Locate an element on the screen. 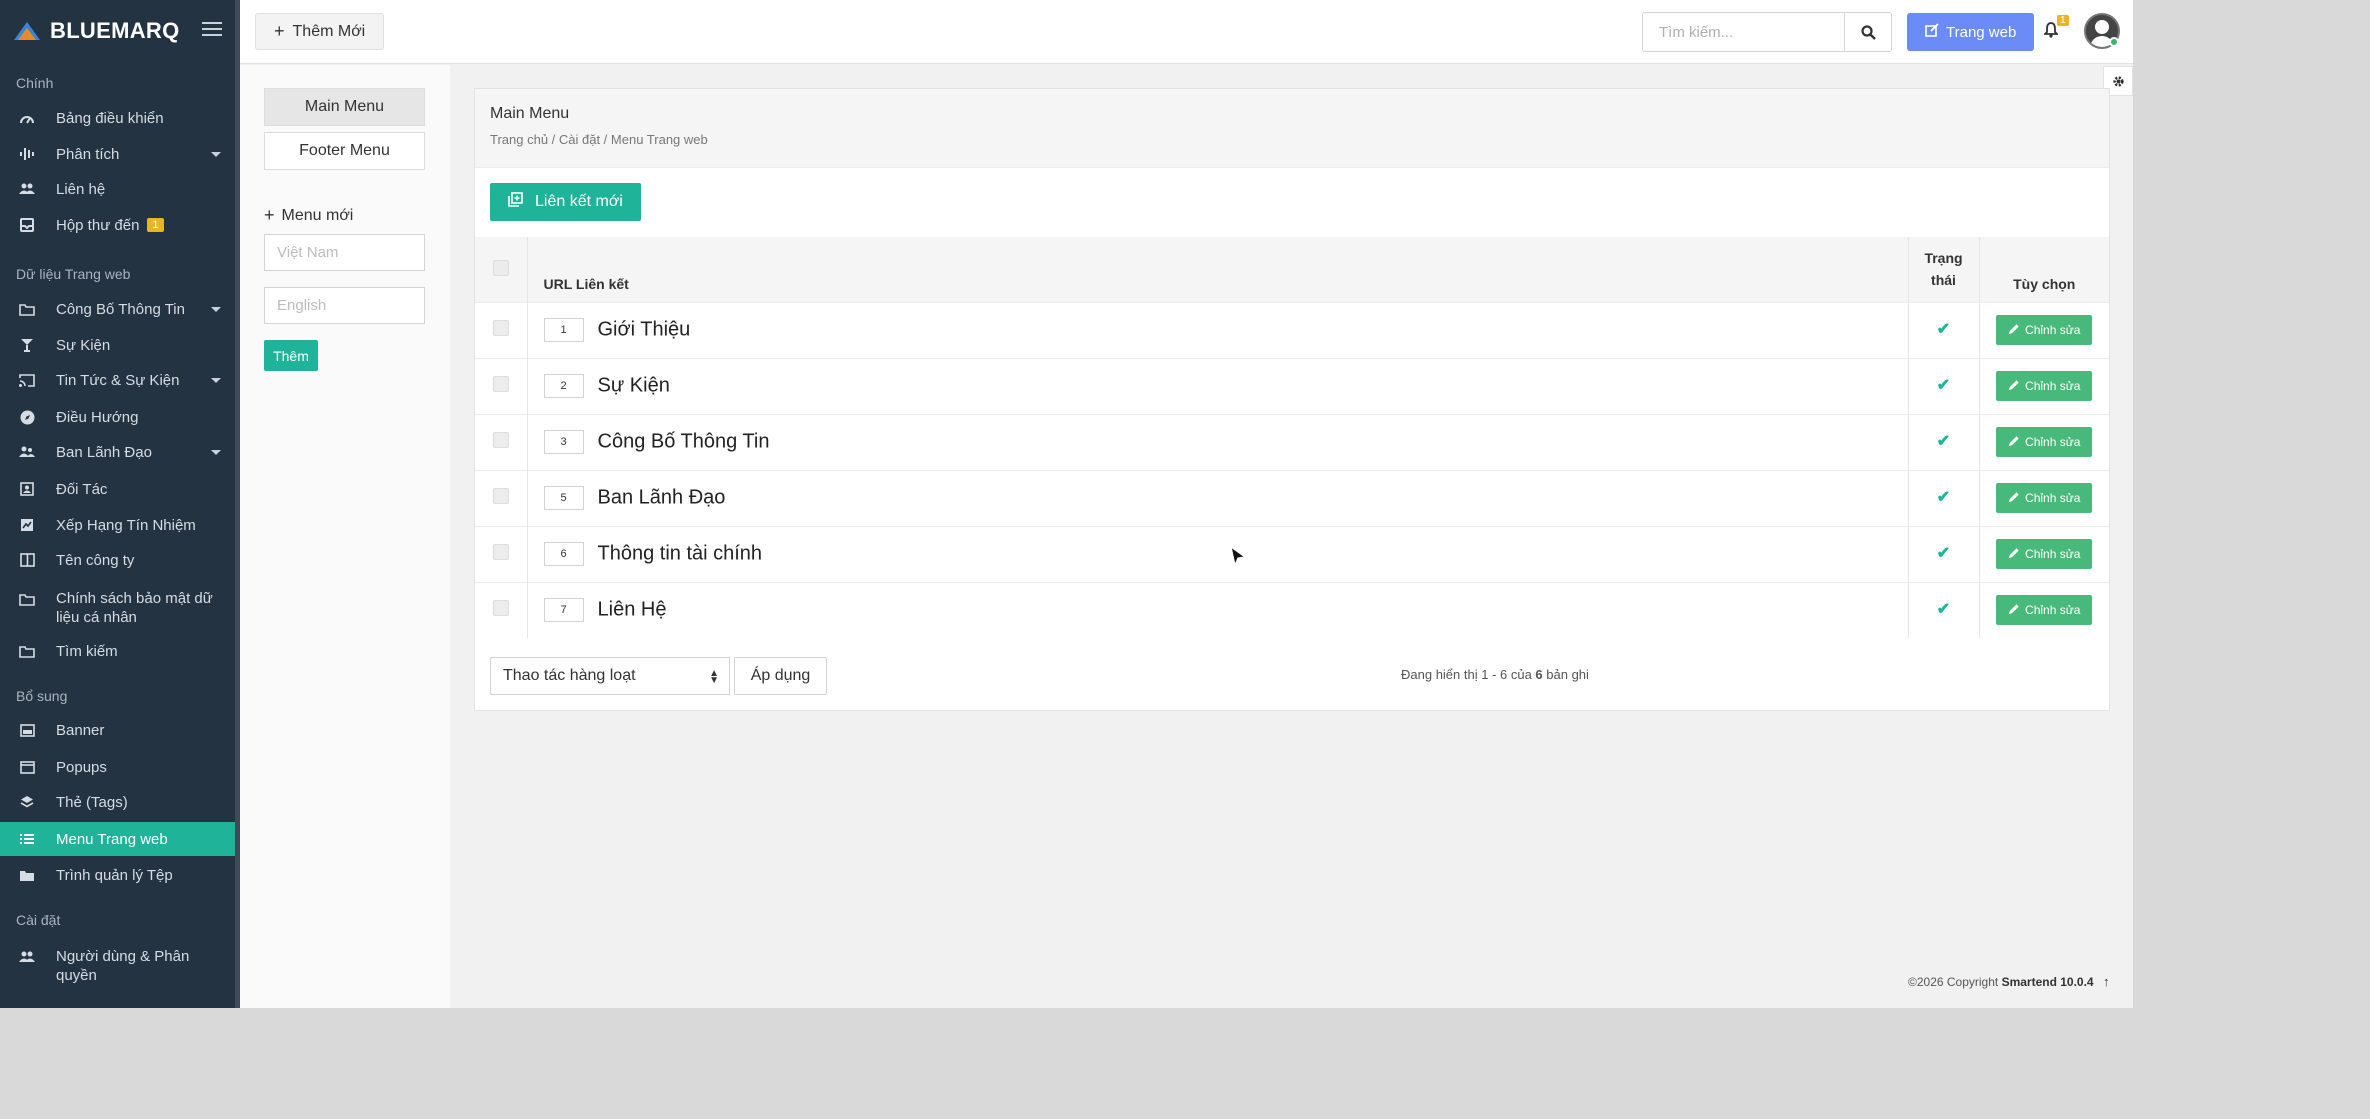 This screenshot has height=1119, width=2370. add-menu-button: Thêm is located at coordinates (291, 355).